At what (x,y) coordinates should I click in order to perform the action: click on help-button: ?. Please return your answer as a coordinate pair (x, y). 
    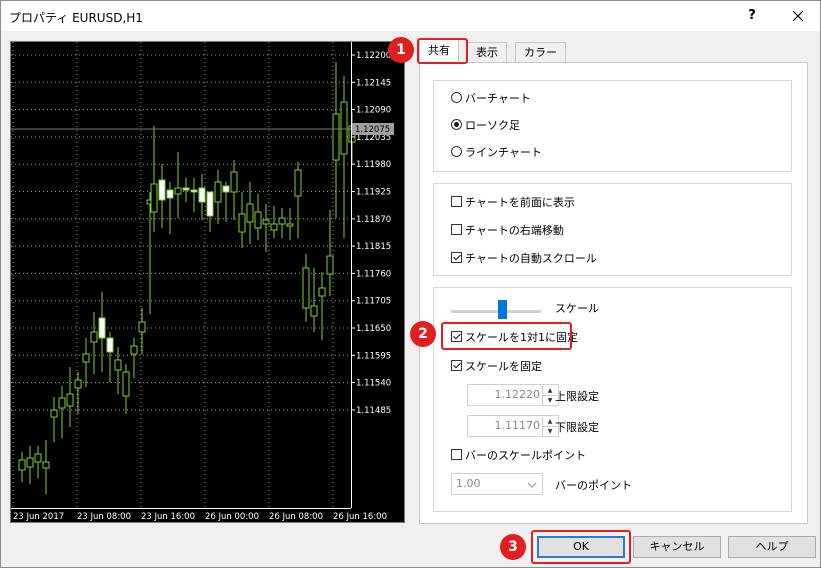
    Looking at the image, I should click on (752, 16).